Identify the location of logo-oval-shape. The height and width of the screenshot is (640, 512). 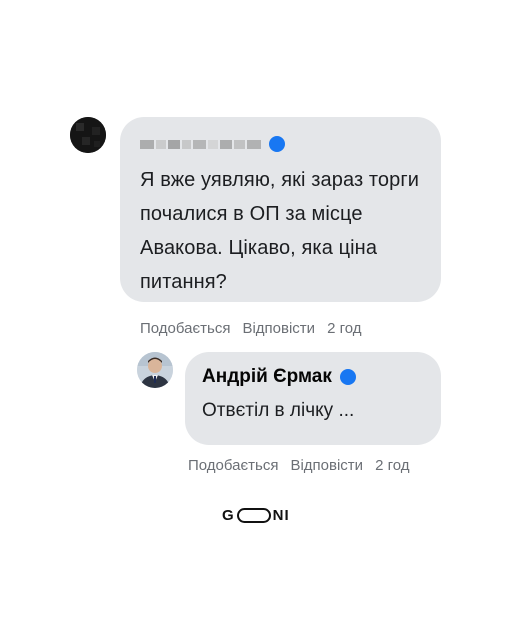
(253, 515).